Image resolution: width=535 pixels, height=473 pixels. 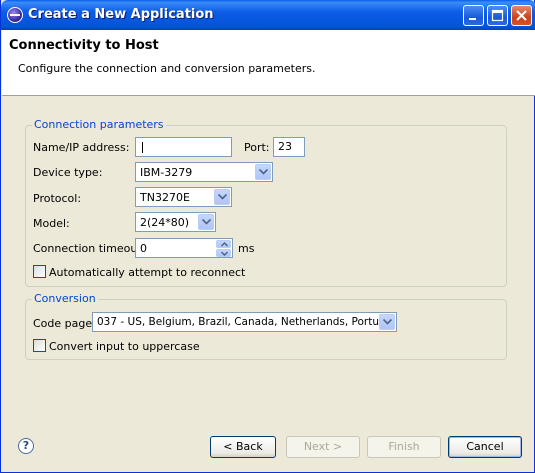 I want to click on protocol-value: TN3270E, so click(x=165, y=197).